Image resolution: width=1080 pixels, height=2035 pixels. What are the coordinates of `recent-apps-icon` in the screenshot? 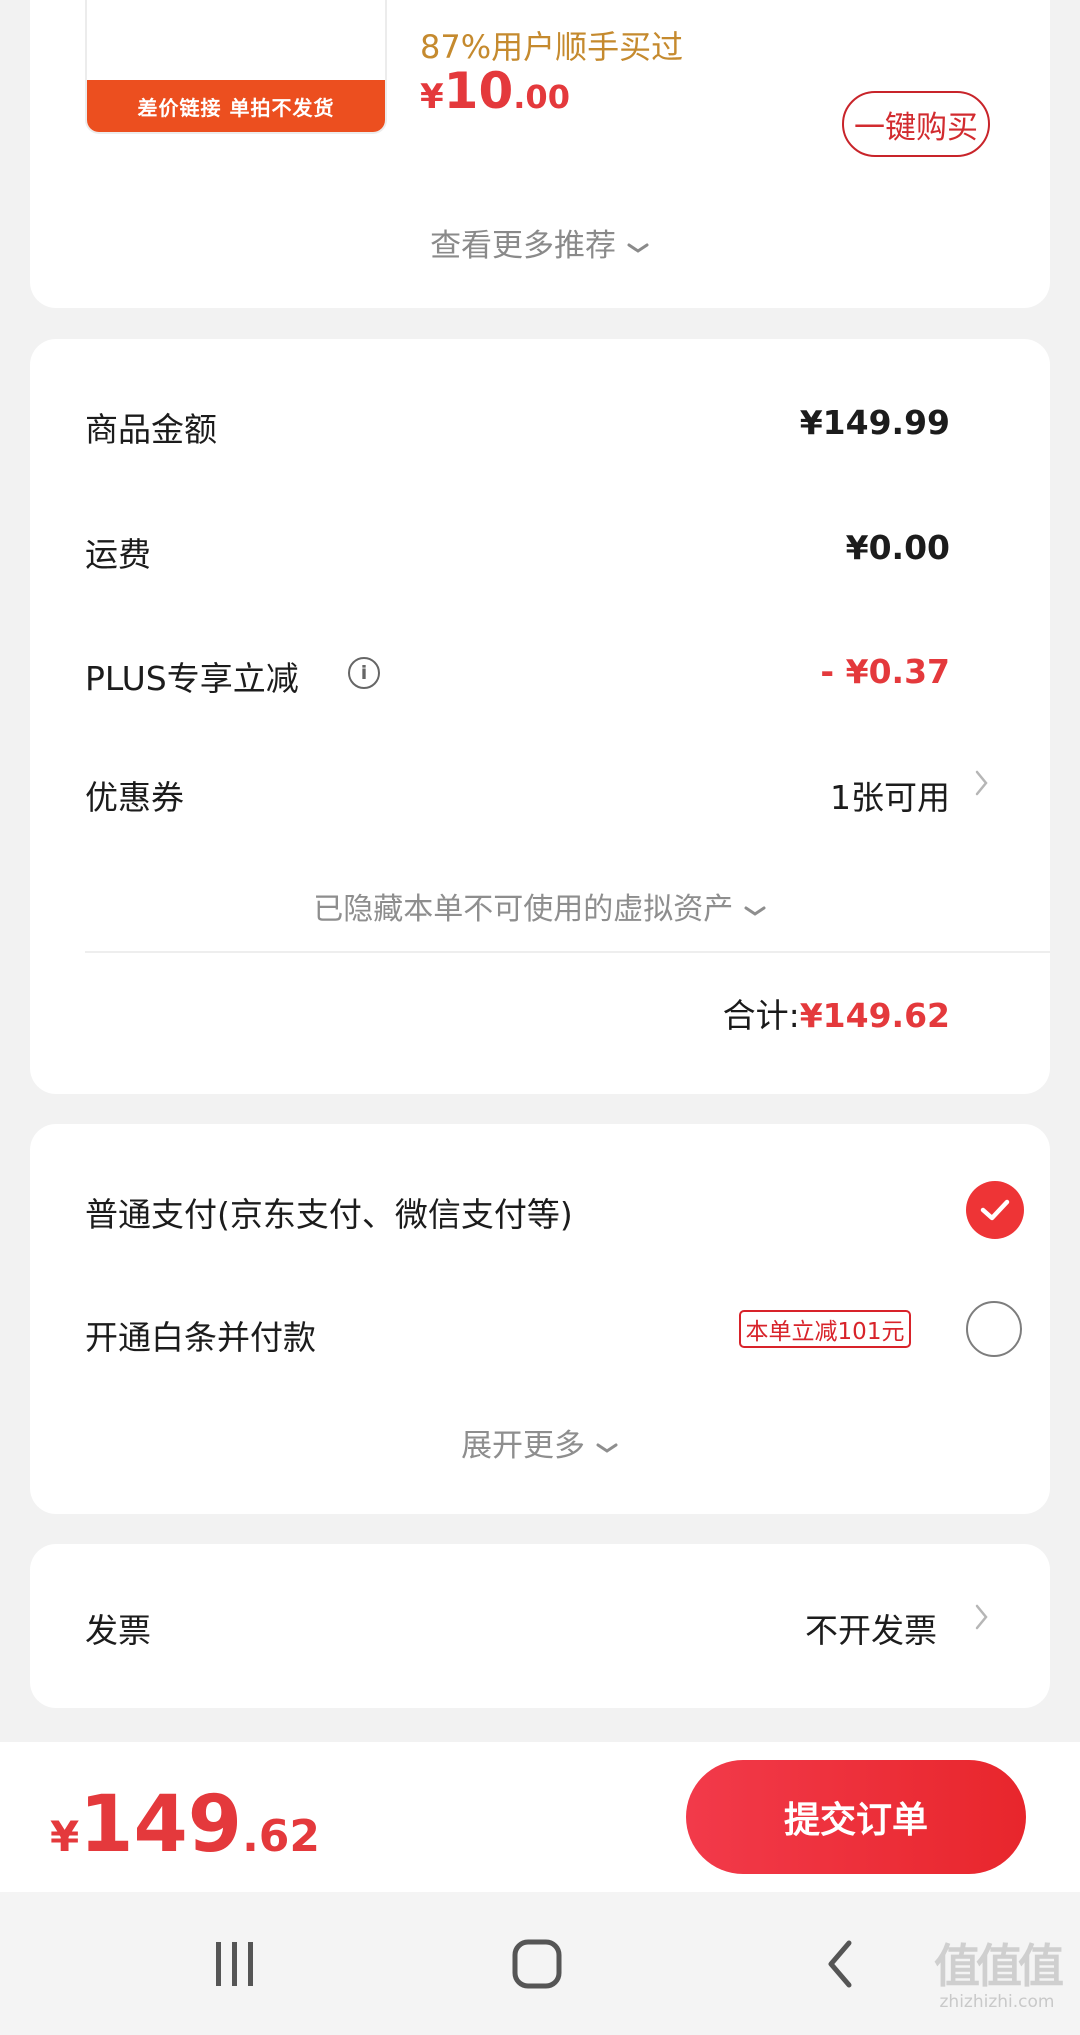 It's located at (235, 1963).